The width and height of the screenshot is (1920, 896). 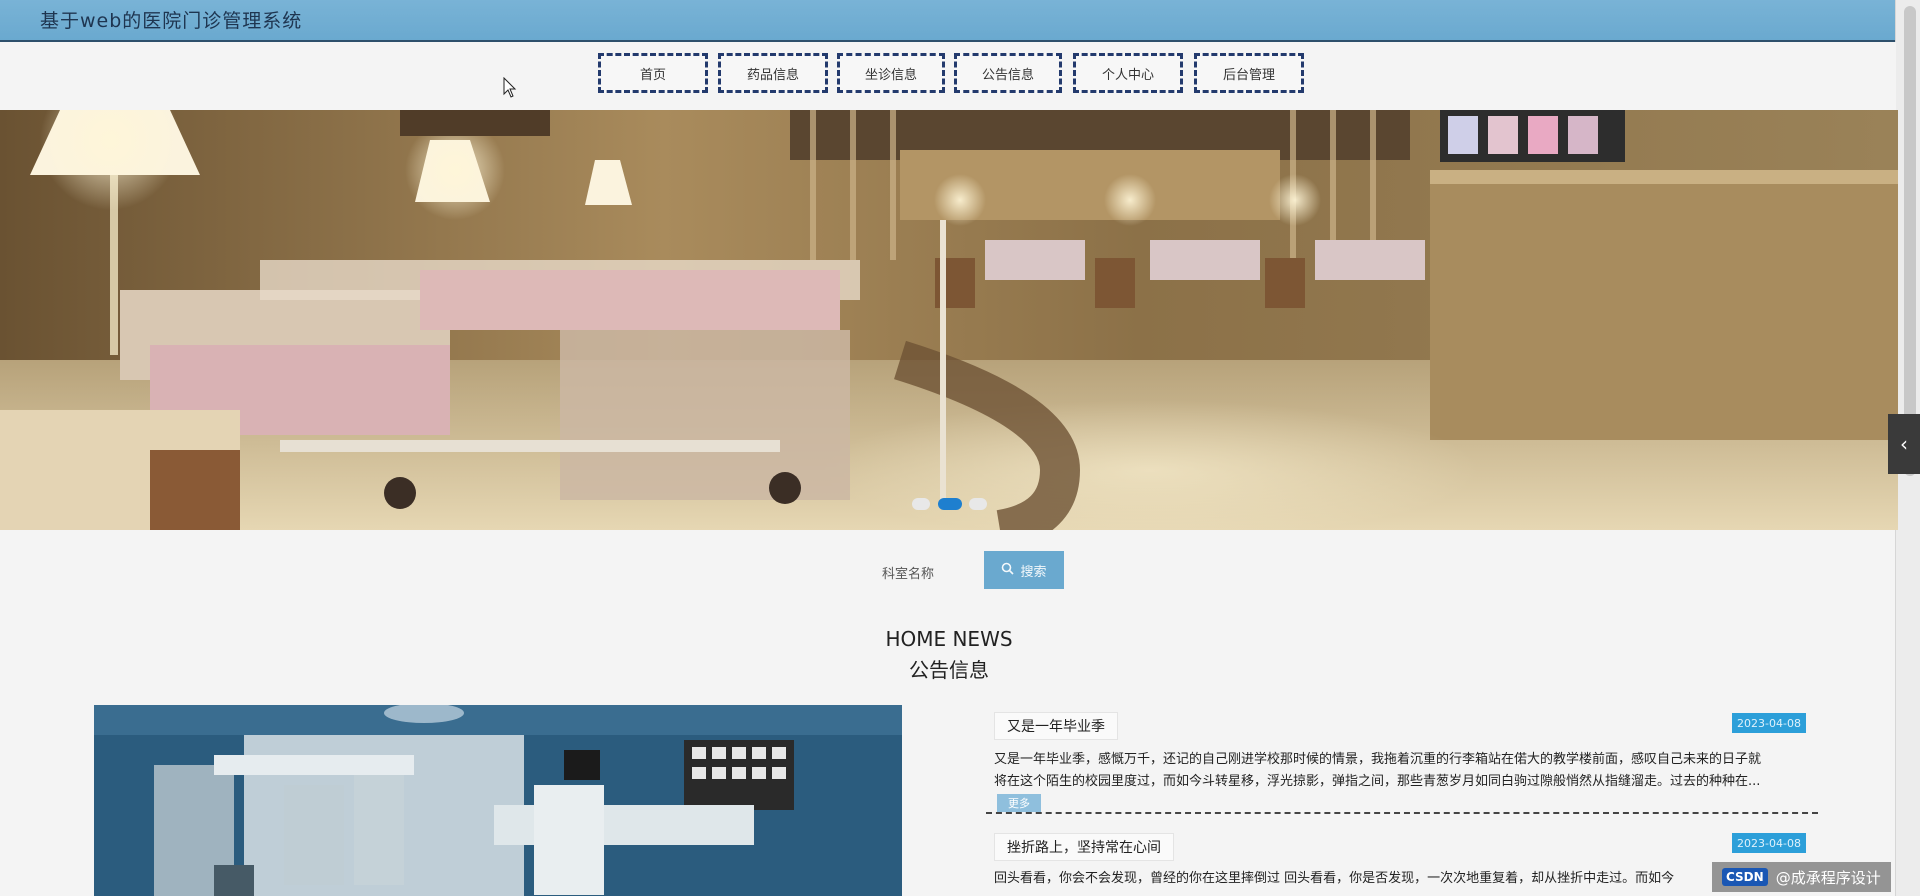 What do you see at coordinates (653, 73) in the screenshot?
I see `nav-item-home: 首页` at bounding box center [653, 73].